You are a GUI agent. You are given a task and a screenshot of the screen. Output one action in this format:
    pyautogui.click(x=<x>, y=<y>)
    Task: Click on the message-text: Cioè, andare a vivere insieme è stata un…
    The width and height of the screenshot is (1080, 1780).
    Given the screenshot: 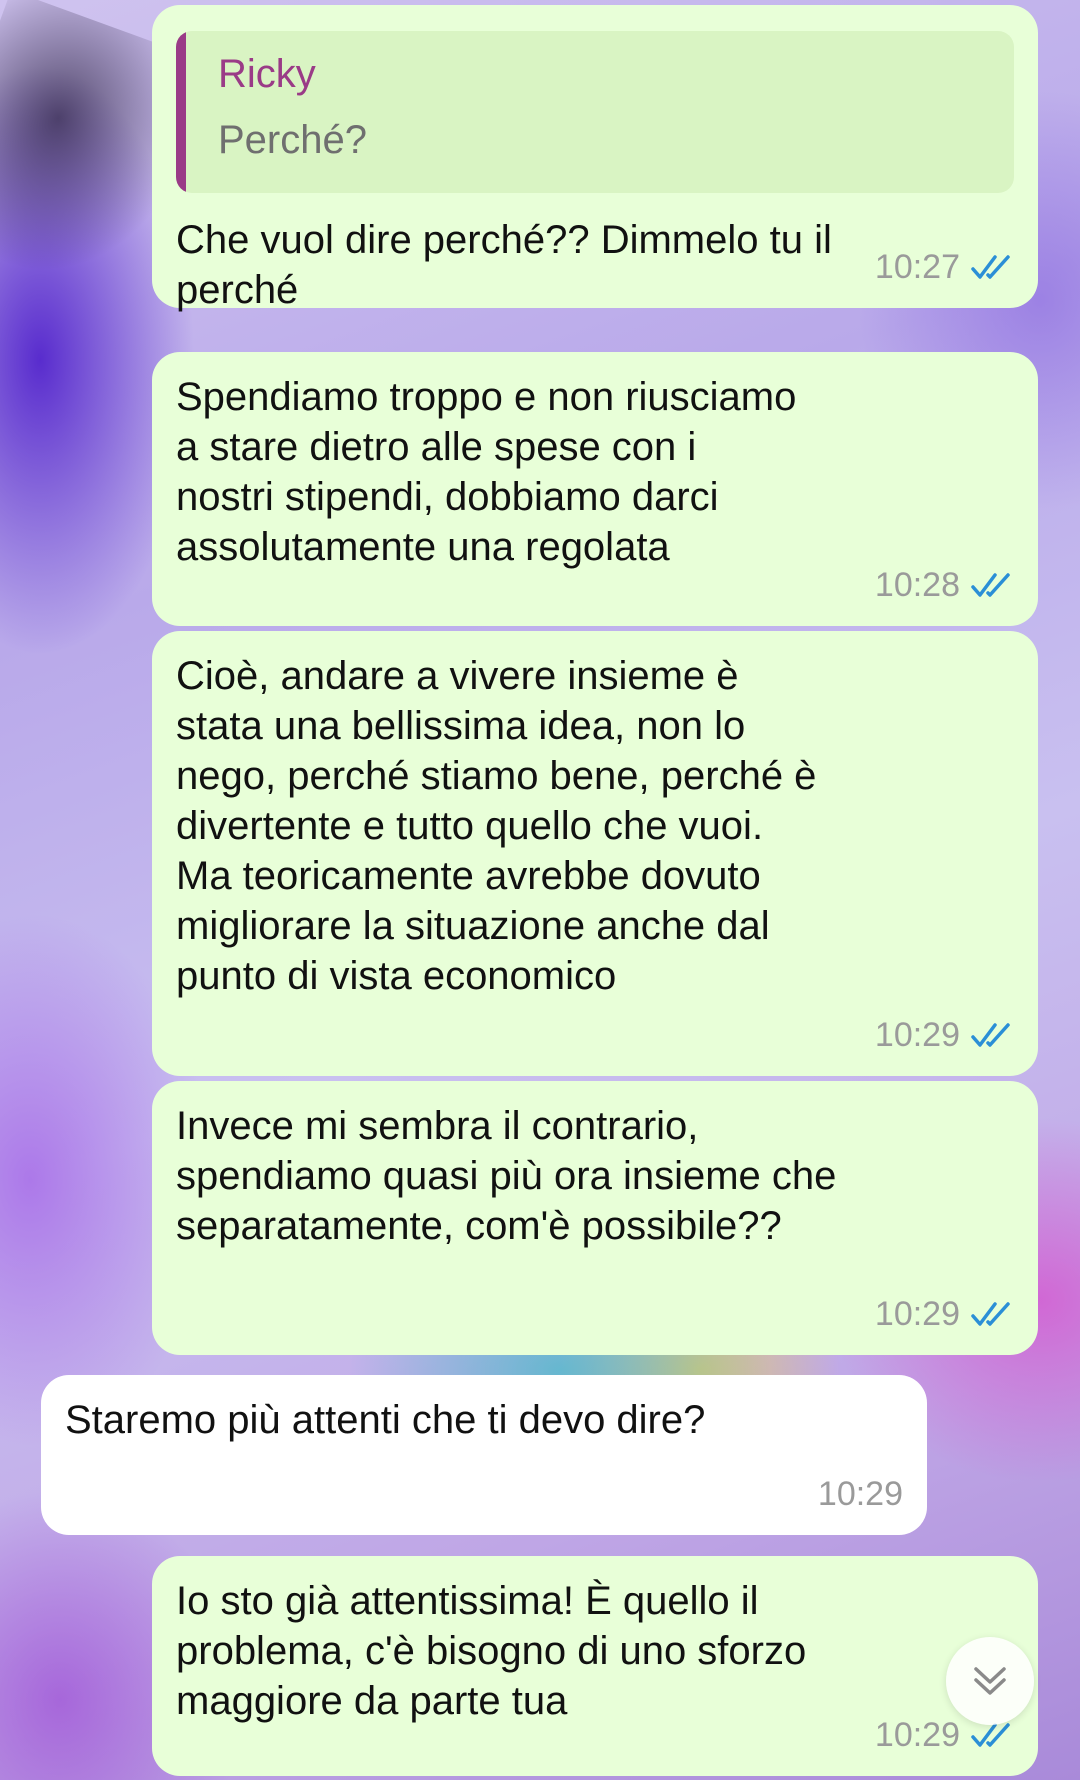 What is the action you would take?
    pyautogui.click(x=496, y=826)
    